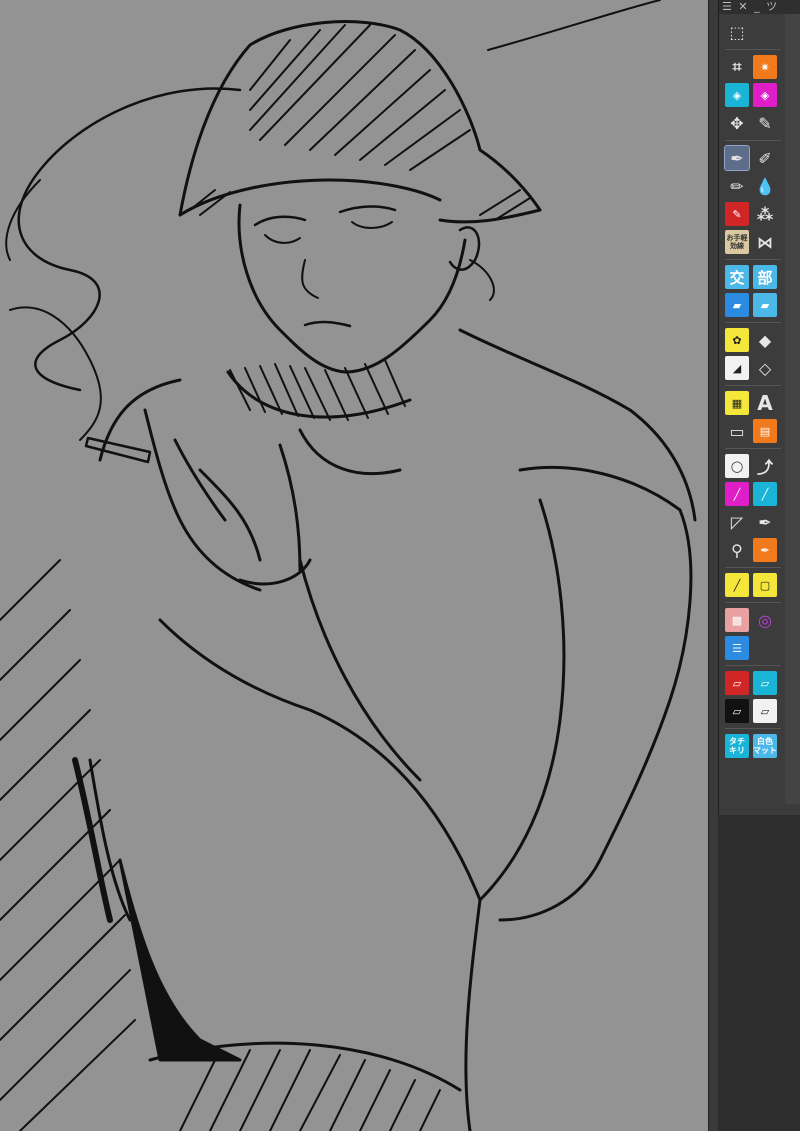 This screenshot has width=800, height=1131. I want to click on paste-black-icon: ▱, so click(737, 711).